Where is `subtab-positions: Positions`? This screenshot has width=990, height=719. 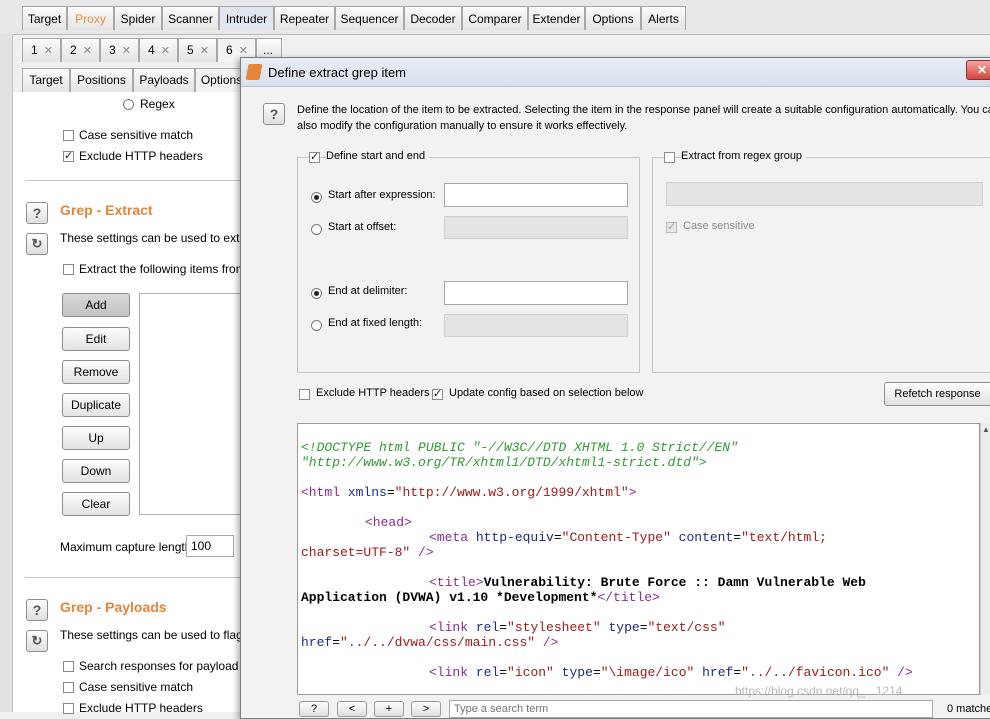
subtab-positions: Positions is located at coordinates (101, 80).